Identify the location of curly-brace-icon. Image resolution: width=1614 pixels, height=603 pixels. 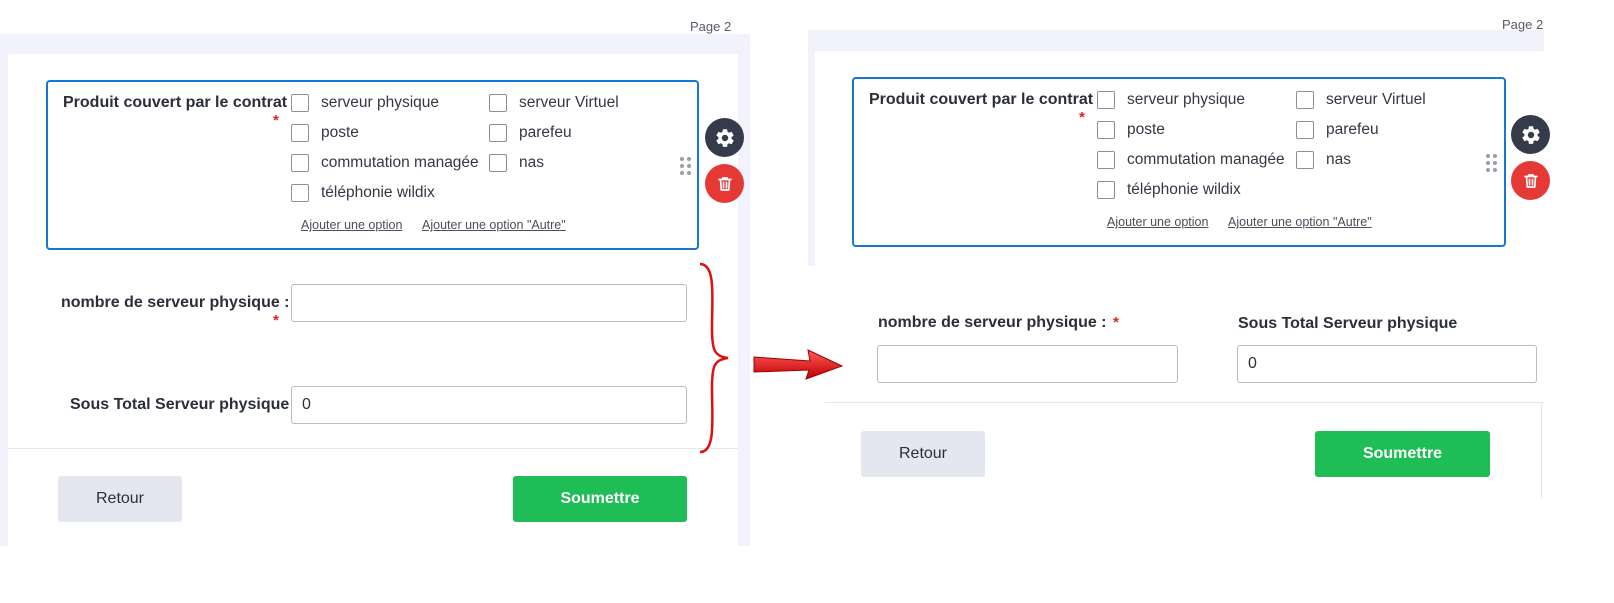
(714, 358).